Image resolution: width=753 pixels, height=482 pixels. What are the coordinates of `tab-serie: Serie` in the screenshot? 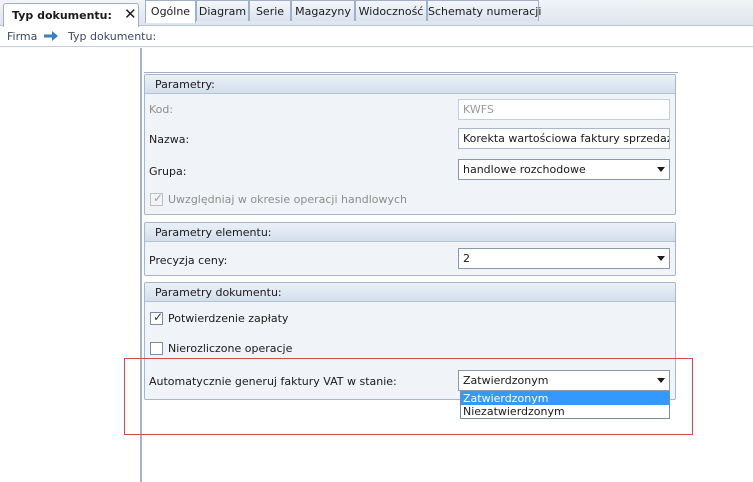 It's located at (270, 10).